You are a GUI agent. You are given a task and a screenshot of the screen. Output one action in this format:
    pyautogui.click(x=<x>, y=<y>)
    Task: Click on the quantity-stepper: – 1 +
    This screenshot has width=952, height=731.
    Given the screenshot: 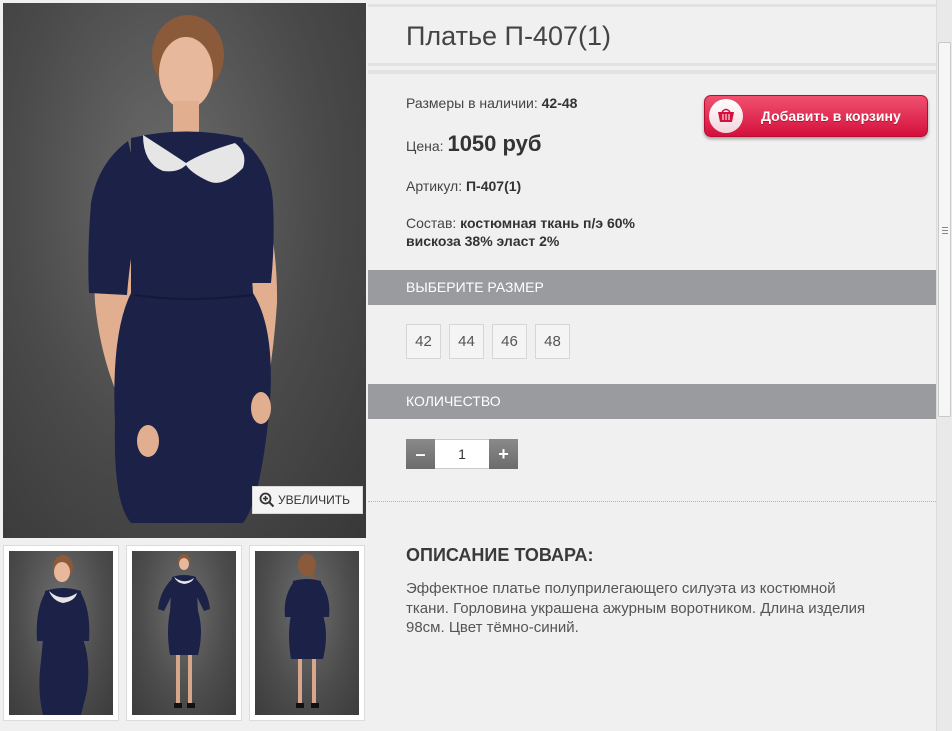 What is the action you would take?
    pyautogui.click(x=462, y=454)
    